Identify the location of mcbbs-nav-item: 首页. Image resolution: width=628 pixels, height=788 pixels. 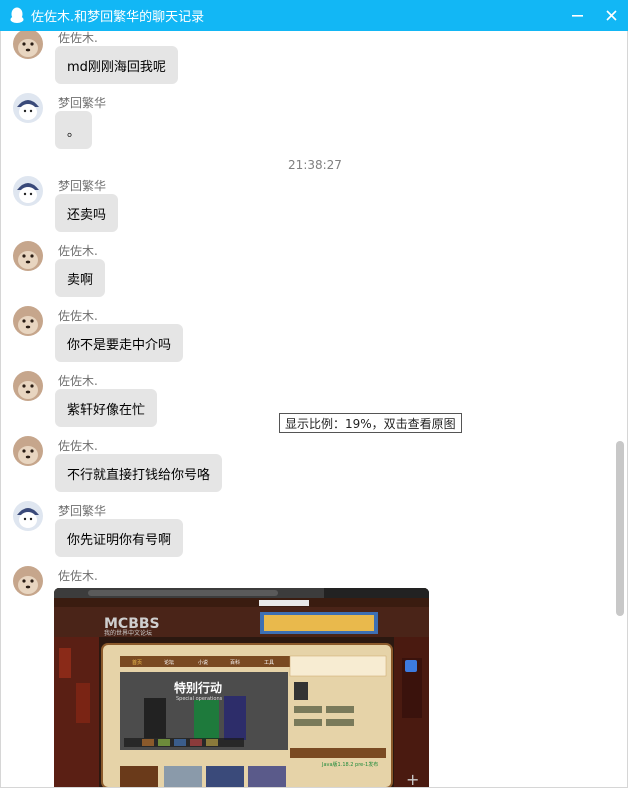
(137, 662).